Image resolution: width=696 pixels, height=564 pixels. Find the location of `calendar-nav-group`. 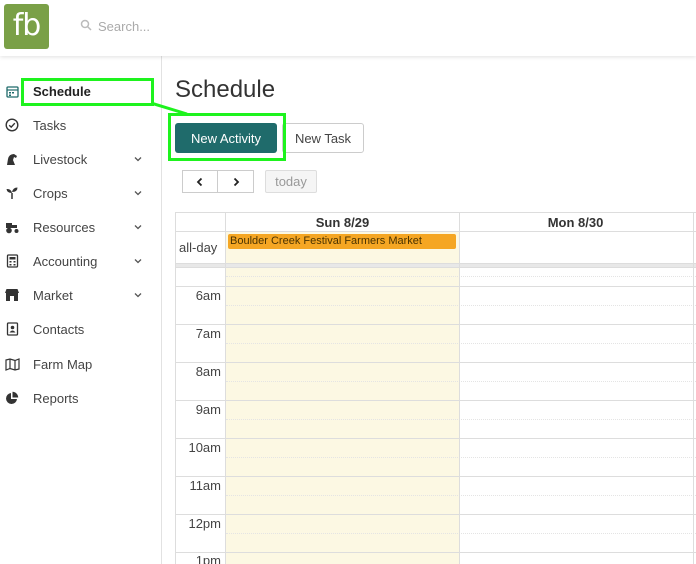

calendar-nav-group is located at coordinates (218, 181).